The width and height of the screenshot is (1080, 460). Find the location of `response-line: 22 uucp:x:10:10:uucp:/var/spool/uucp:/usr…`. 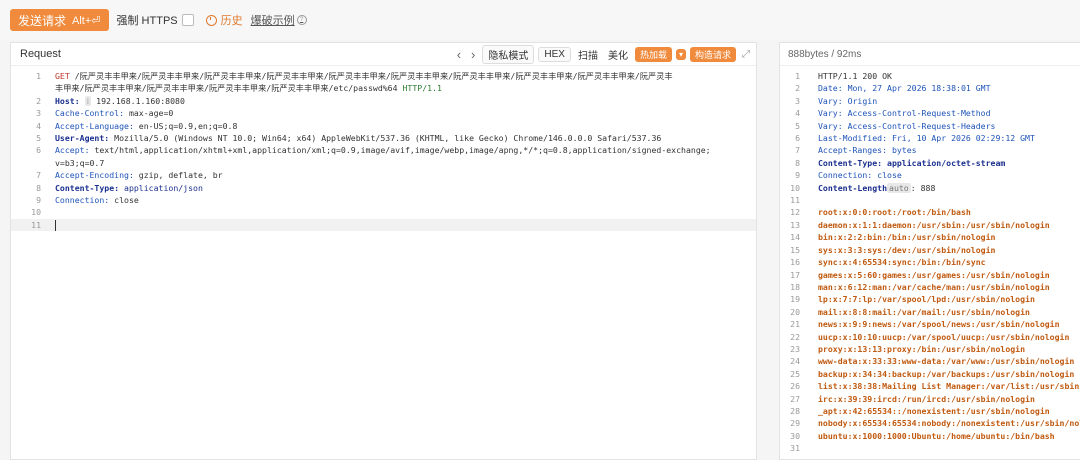

response-line: 22 uucp:x:10:10:uucp:/var/spool/uucp:/usr… is located at coordinates (930, 336).